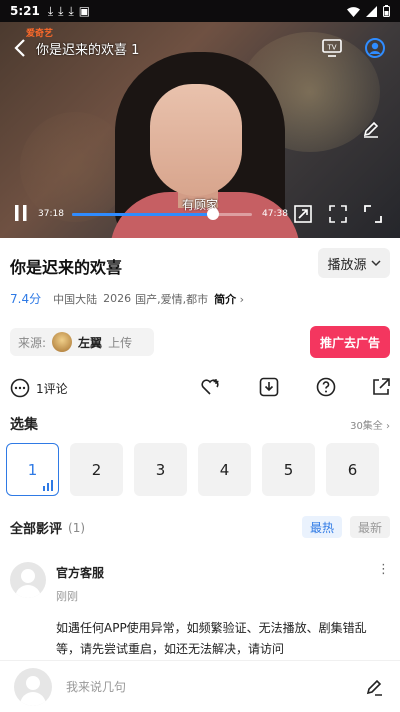  Describe the element at coordinates (48, 485) in the screenshot. I see `now-playing-icon` at that location.